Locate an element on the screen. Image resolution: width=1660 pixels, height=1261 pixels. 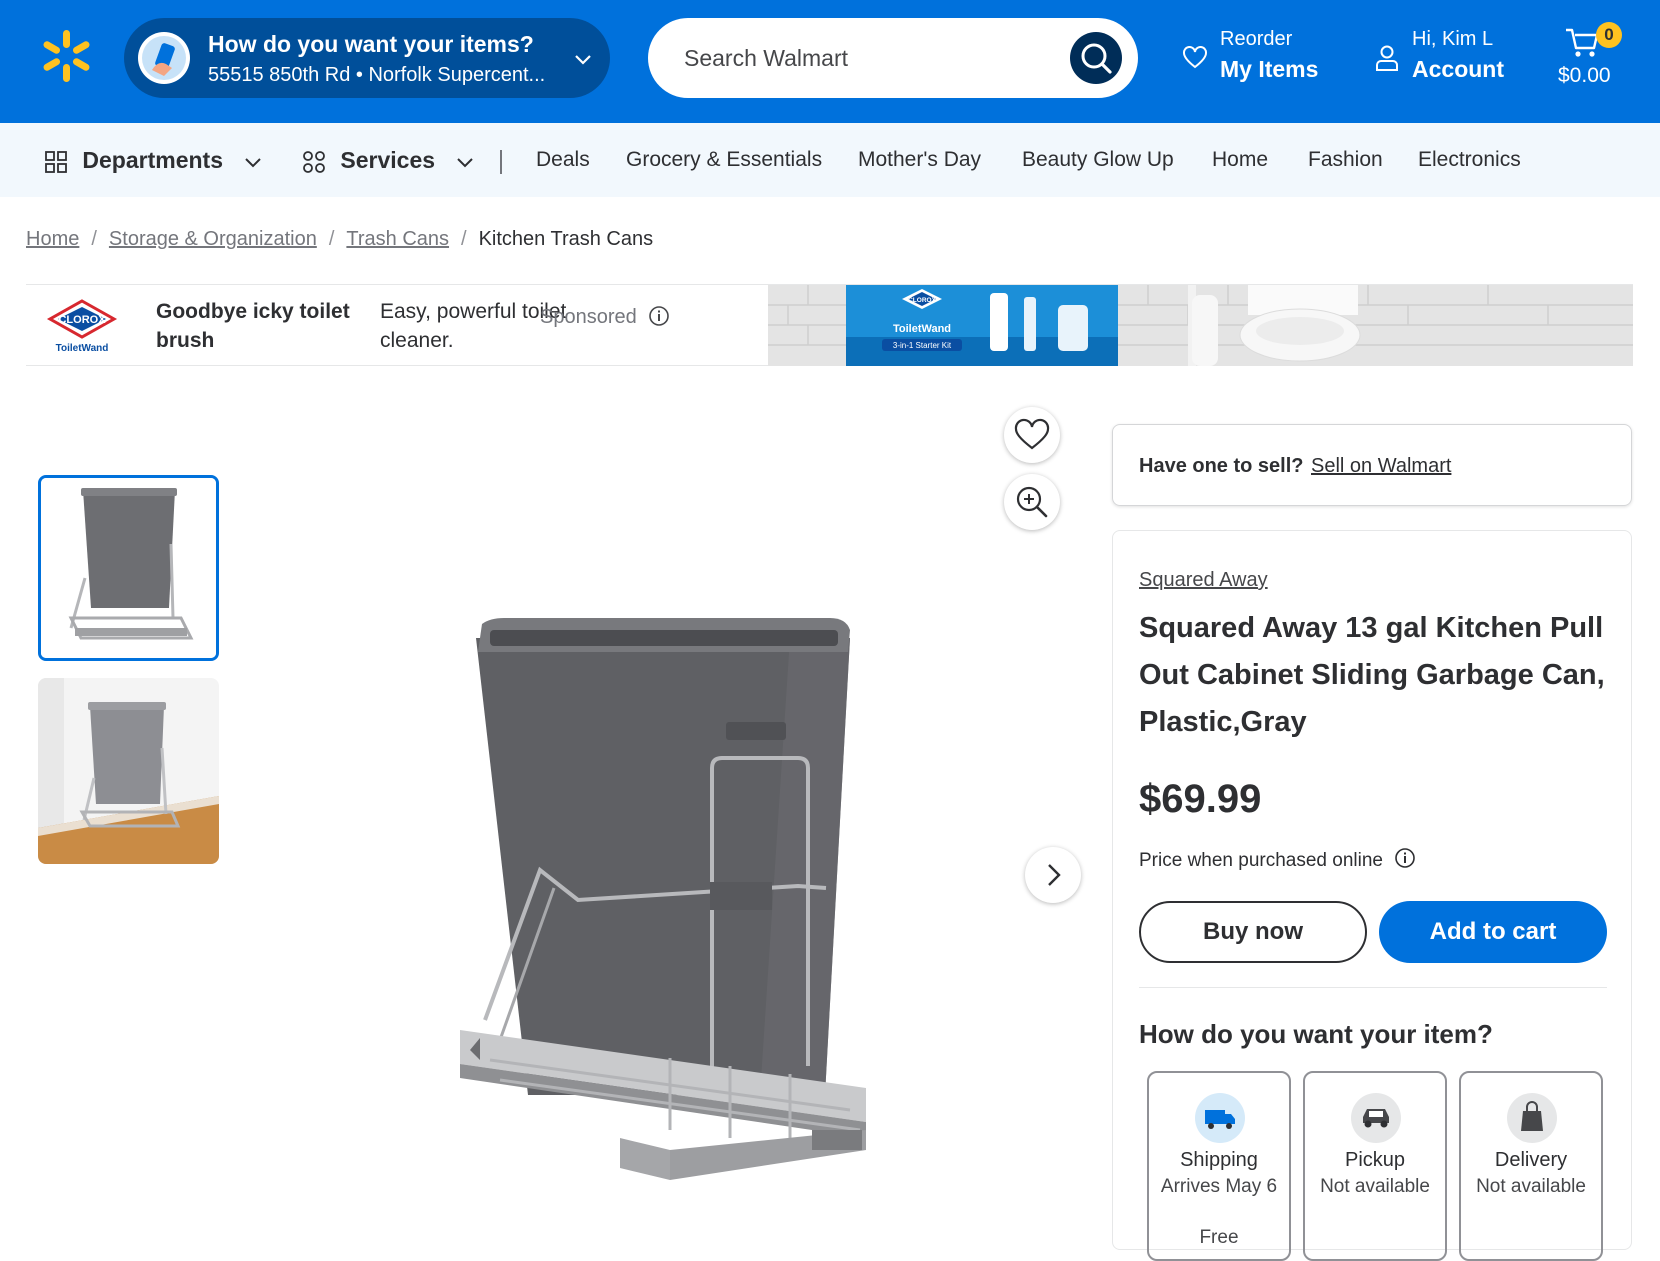
svg-text: 3-in-1 Starter Kit is located at coordinates (922, 345).